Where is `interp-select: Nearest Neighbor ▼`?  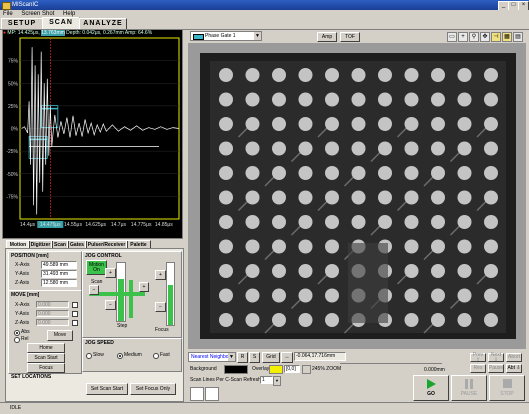 interp-select: Nearest Neighbor ▼ is located at coordinates (212, 357).